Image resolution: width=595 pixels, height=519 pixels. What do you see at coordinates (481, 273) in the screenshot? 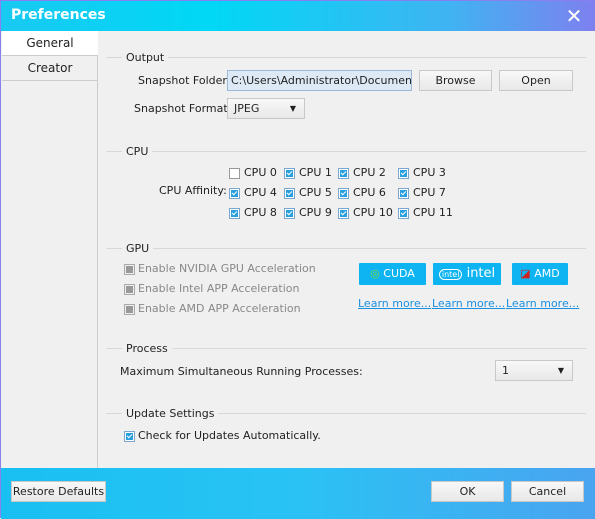
I see `intel-badge-label: intel` at bounding box center [481, 273].